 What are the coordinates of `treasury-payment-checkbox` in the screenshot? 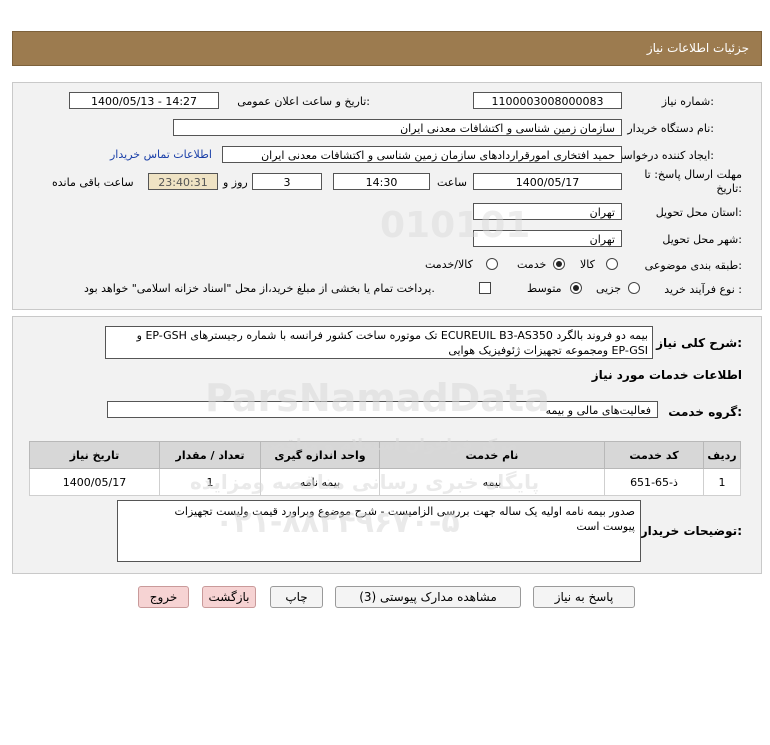 It's located at (485, 288).